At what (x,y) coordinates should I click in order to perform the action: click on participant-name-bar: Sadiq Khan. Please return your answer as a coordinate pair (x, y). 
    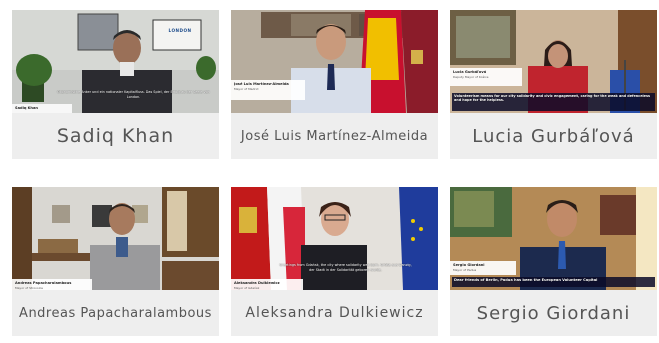
    Looking at the image, I should click on (115, 136).